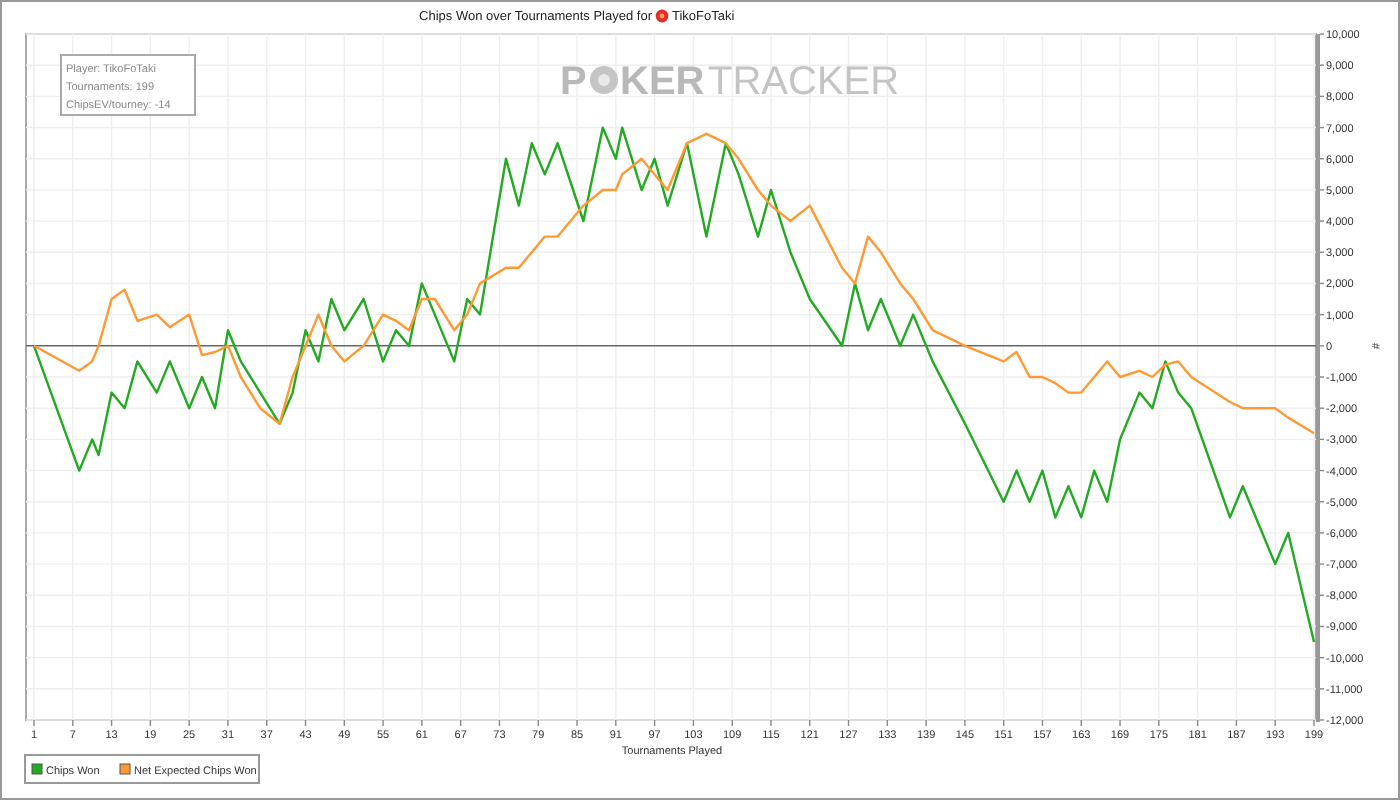  I want to click on watermark-logo: TRACKER, so click(804, 82).